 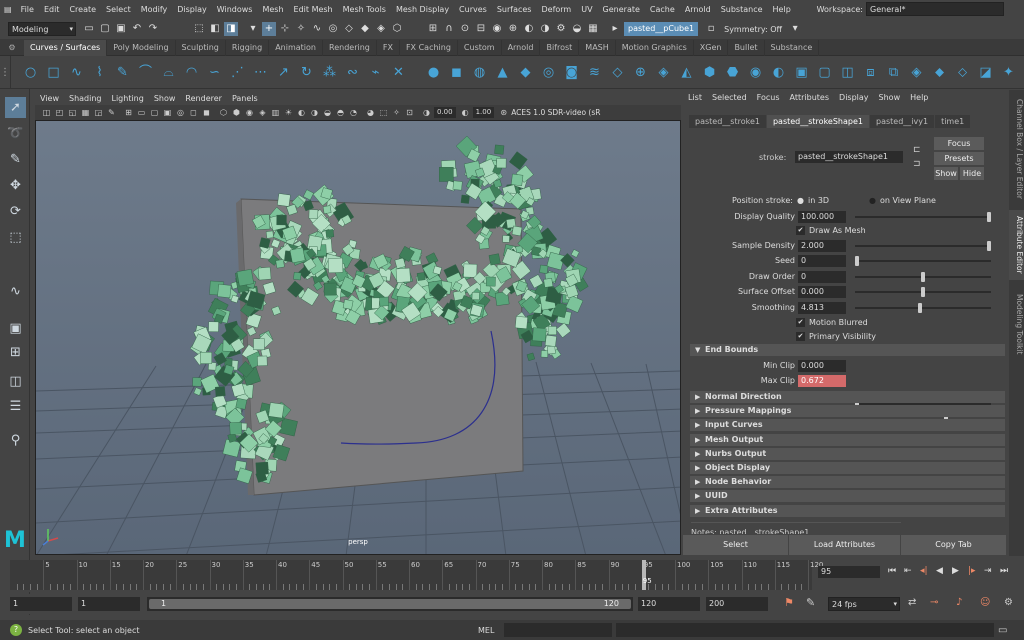 I want to click on render-icon: ◐, so click(x=529, y=29).